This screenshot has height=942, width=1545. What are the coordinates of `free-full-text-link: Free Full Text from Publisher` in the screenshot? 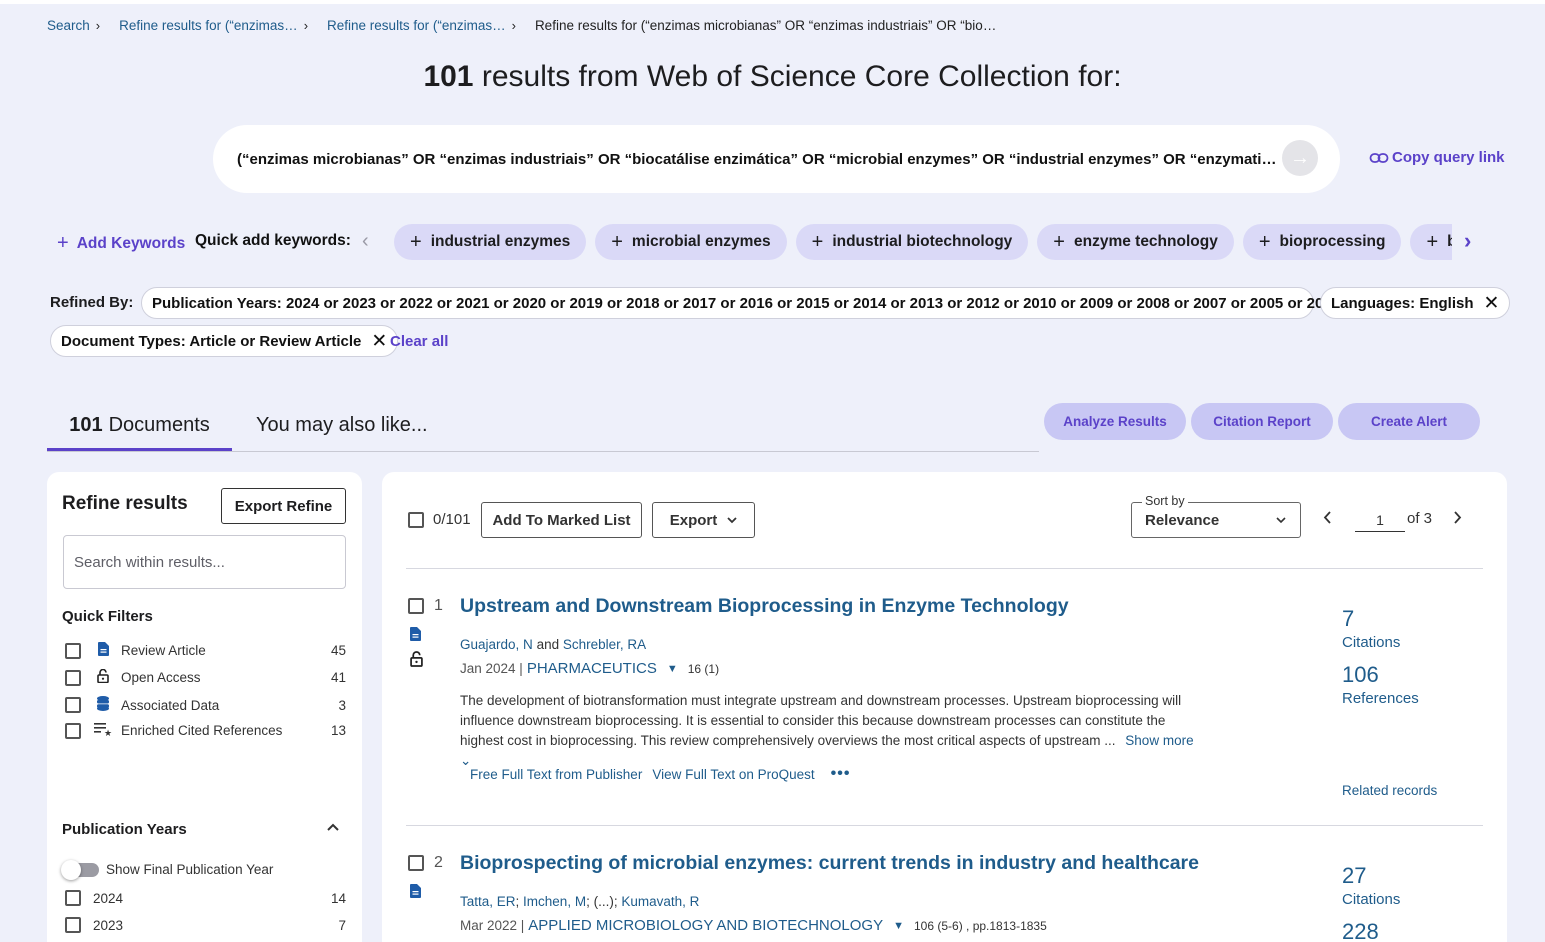 It's located at (556, 774).